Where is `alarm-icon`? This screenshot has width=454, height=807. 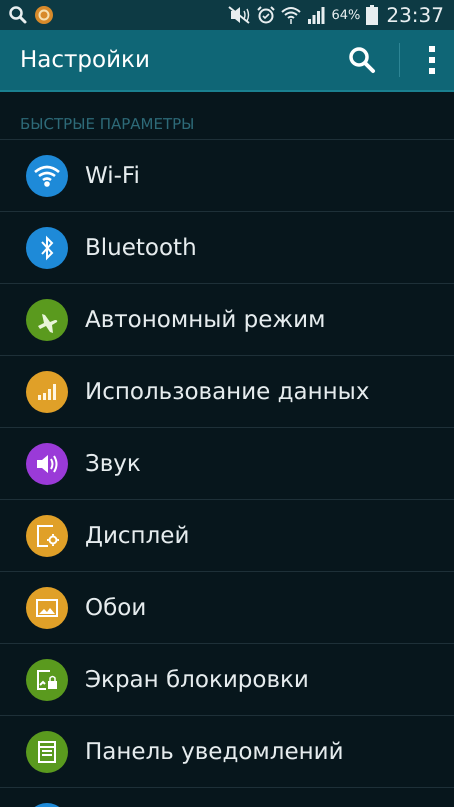 alarm-icon is located at coordinates (266, 15).